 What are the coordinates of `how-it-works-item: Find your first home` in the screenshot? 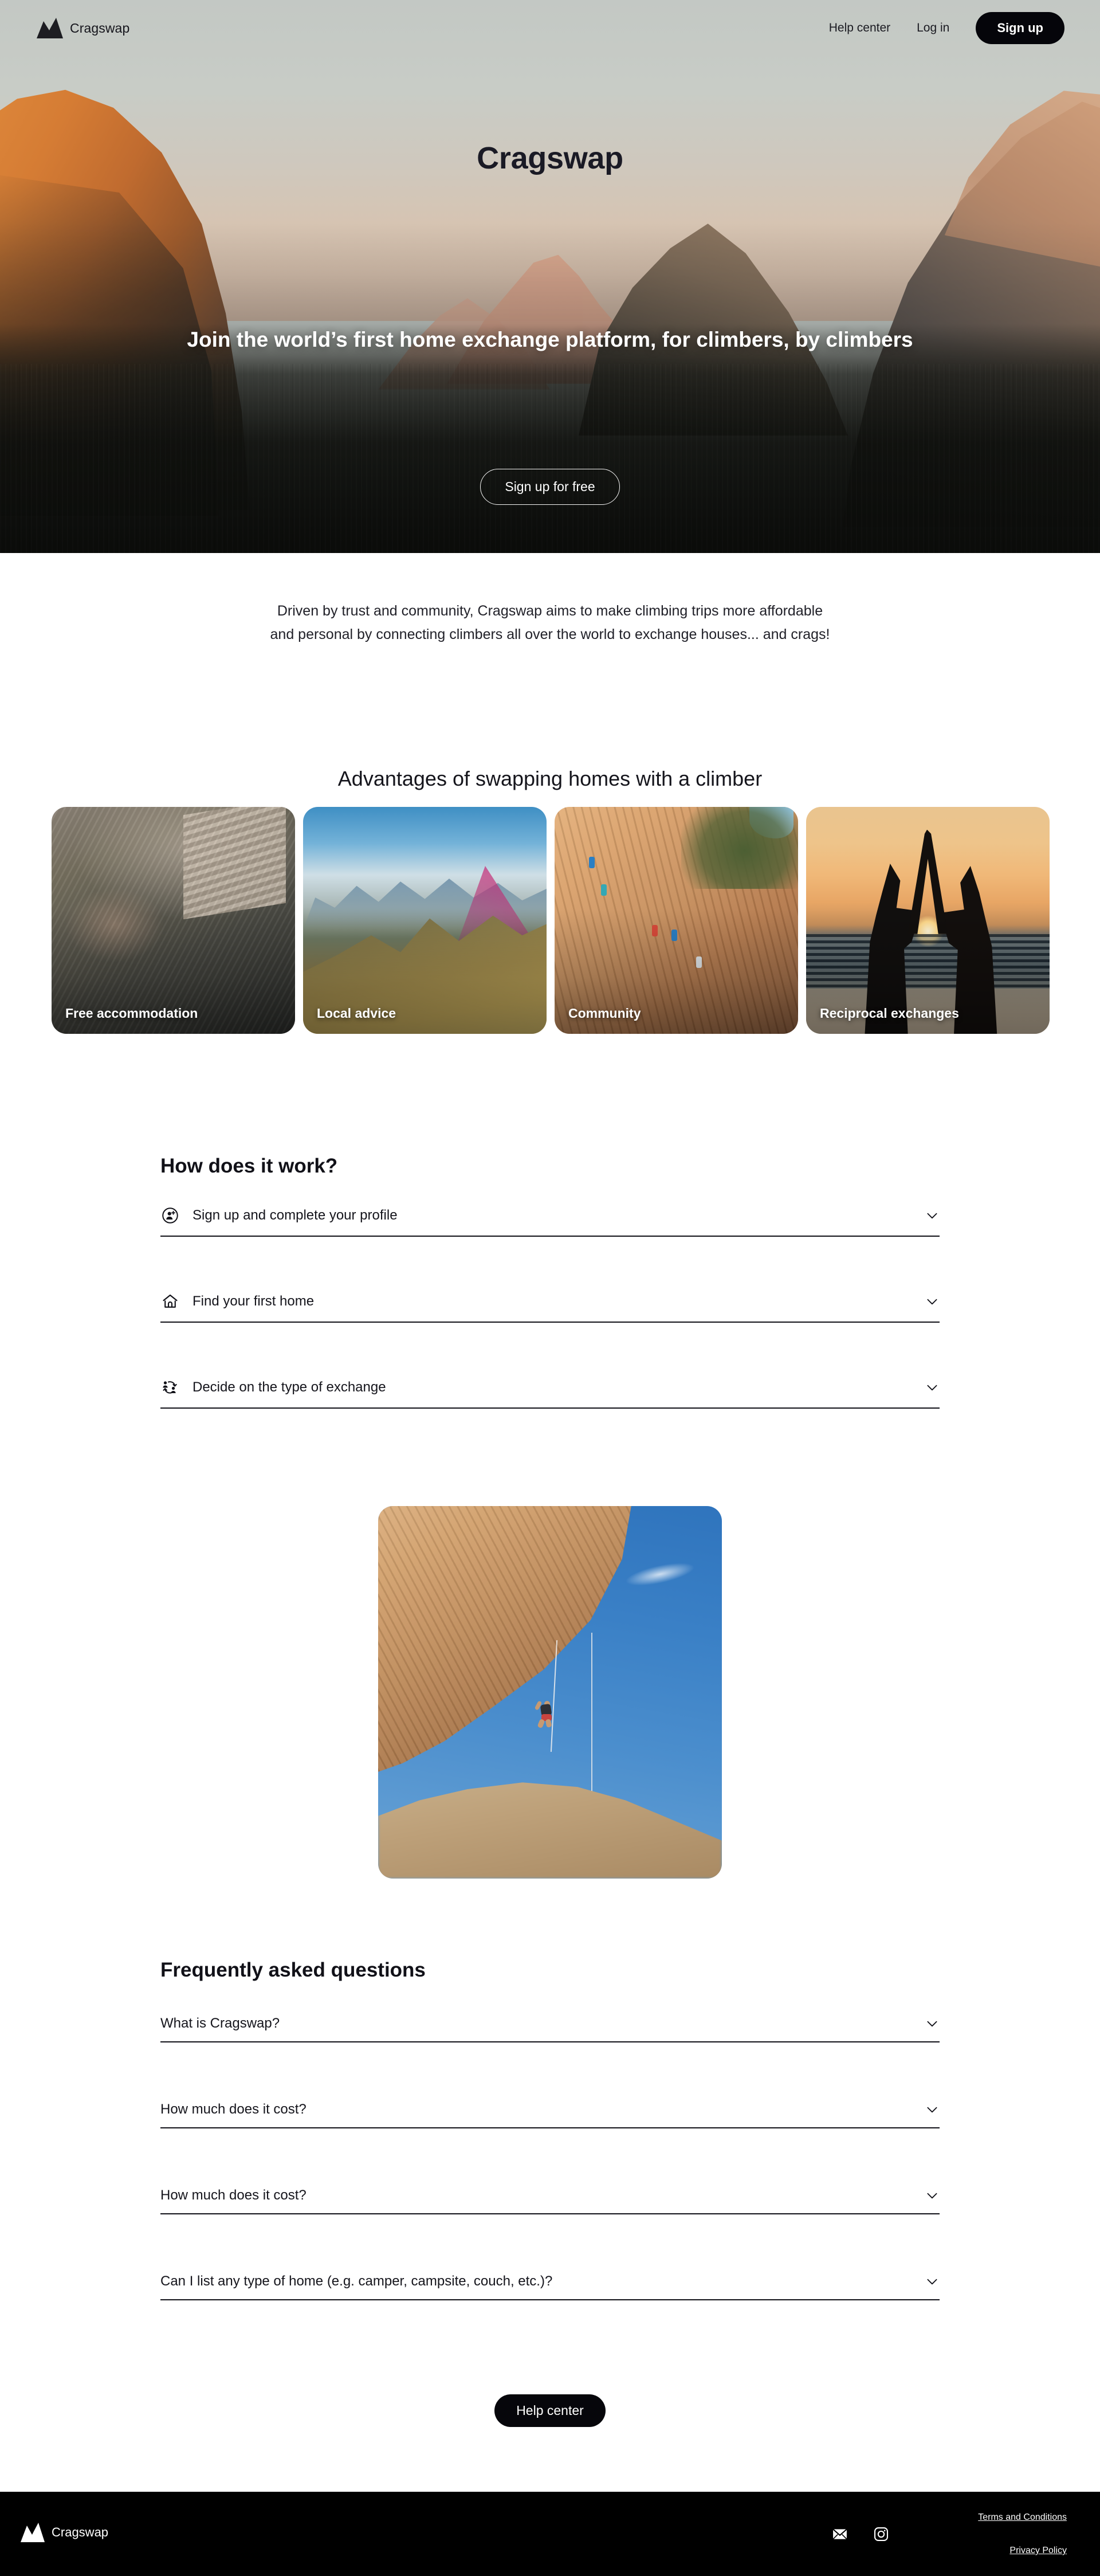 It's located at (550, 1332).